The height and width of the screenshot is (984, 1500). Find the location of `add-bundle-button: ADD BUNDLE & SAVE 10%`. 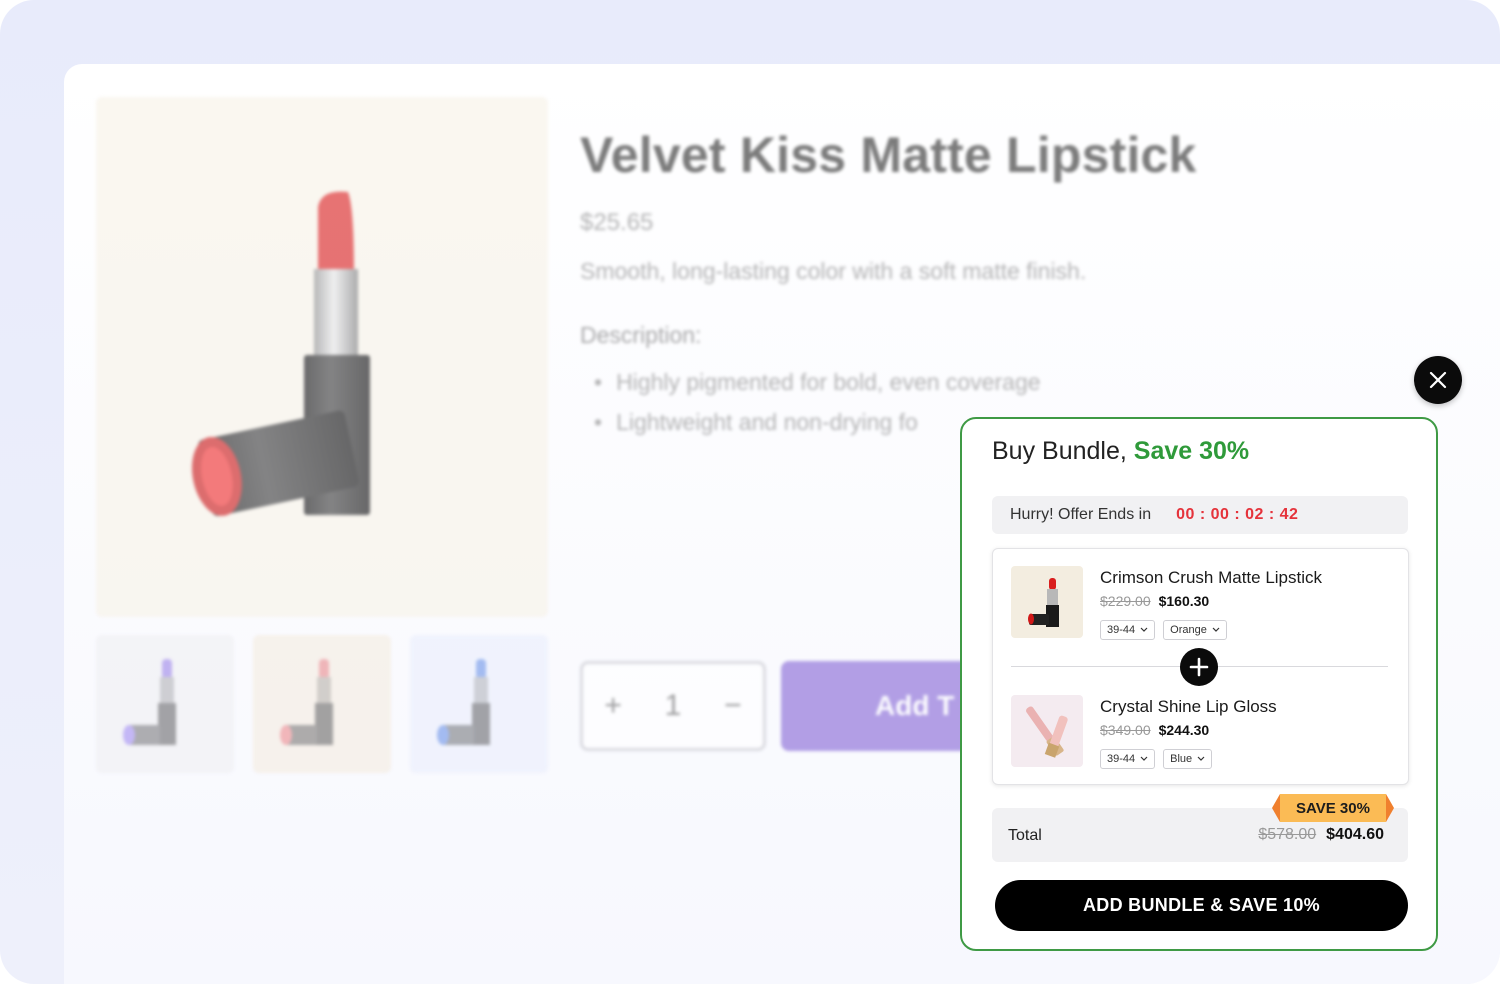

add-bundle-button: ADD BUNDLE & SAVE 10% is located at coordinates (1201, 905).